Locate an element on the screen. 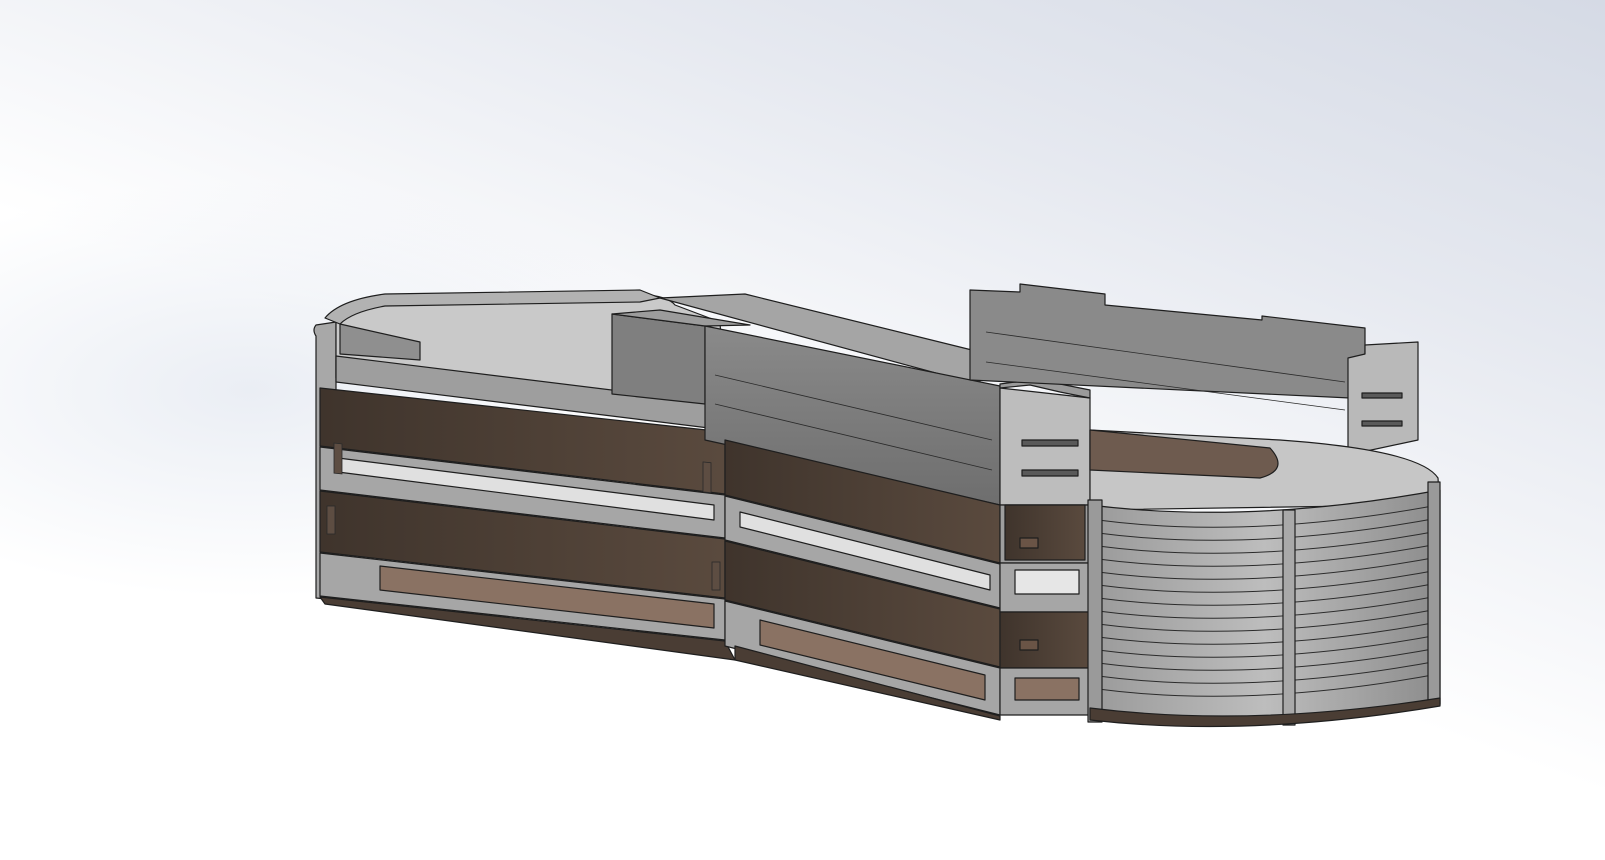 The image size is (1605, 860). corner-tower is located at coordinates (1045, 547).